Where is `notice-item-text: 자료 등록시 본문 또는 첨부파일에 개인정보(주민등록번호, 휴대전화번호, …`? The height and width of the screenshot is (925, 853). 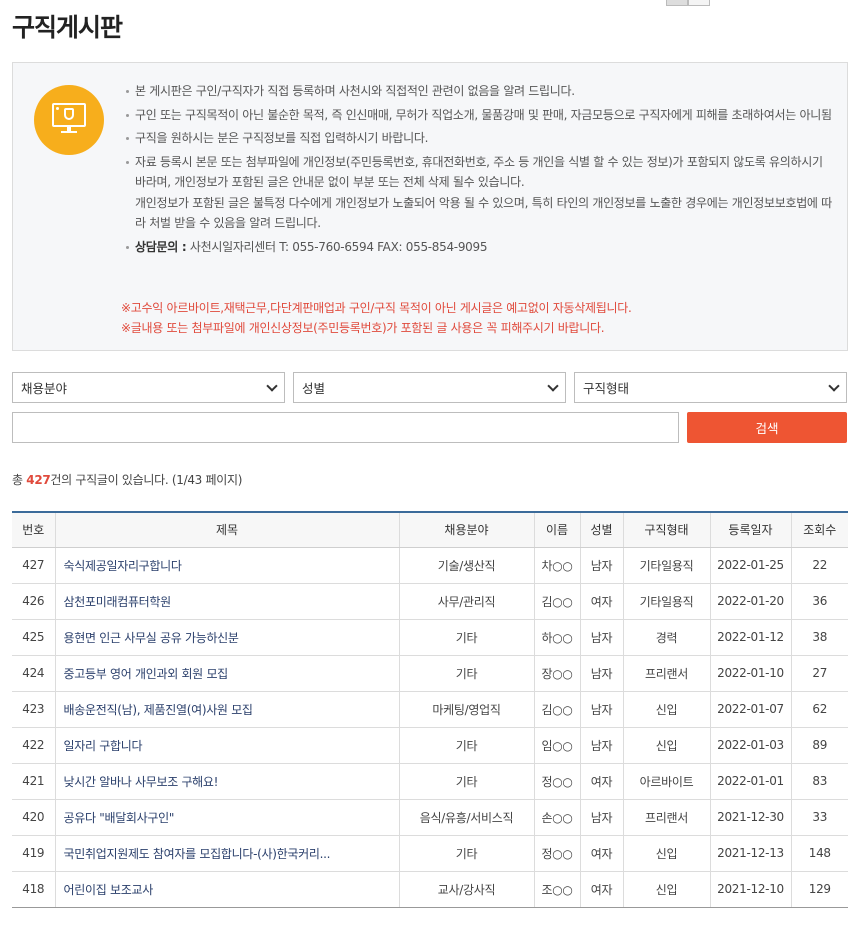
notice-item-text: 자료 등록시 본문 또는 첨부파일에 개인정보(주민등록번호, 휴대전화번호, … is located at coordinates (479, 172).